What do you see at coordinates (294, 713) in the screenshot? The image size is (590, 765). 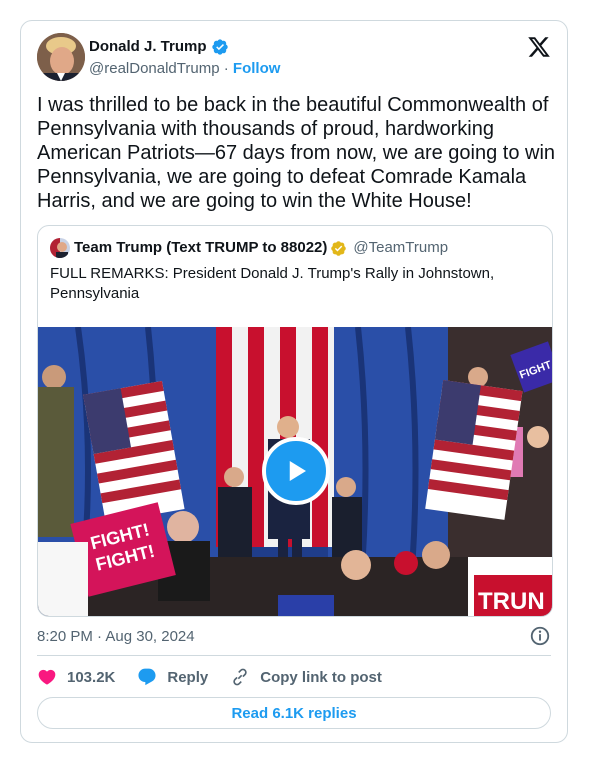 I see `read-replies-button: Read 6.1K replies` at bounding box center [294, 713].